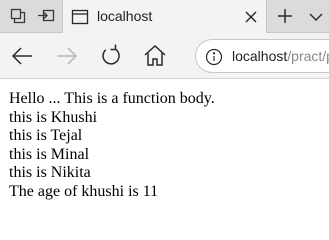  I want to click on home-icon, so click(155, 55).